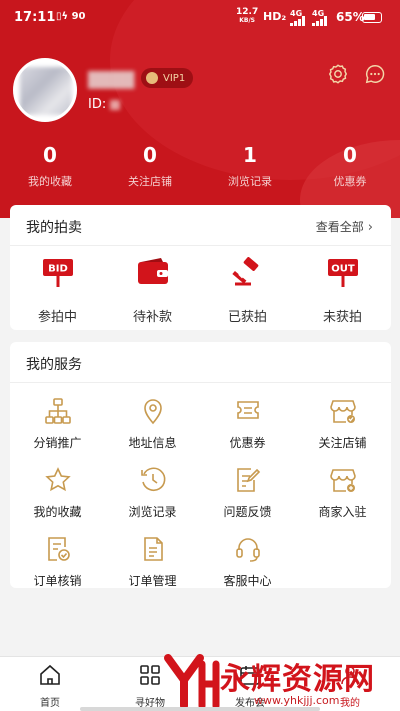  I want to click on stat-followed-shops: 0 关注店铺, so click(150, 168).